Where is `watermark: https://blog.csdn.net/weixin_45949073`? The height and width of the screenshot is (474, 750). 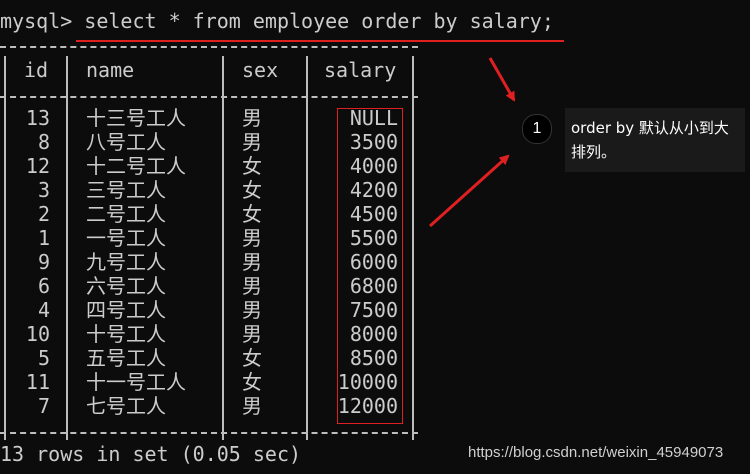 watermark: https://blog.csdn.net/weixin_45949073 is located at coordinates (596, 452).